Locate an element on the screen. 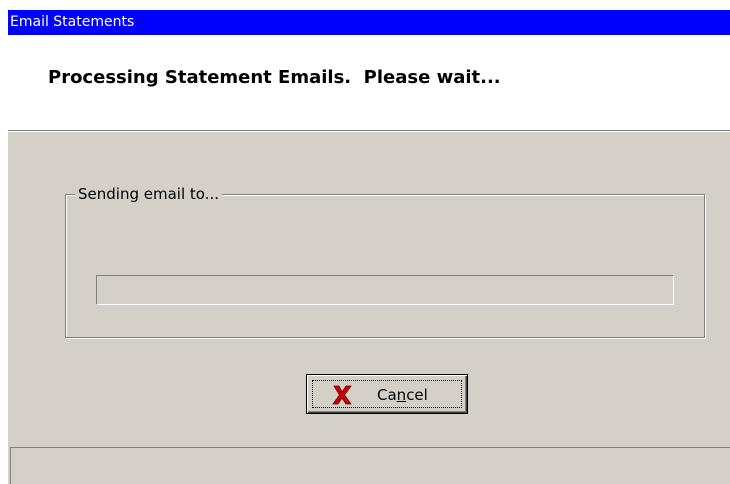  window-title: Email Statements is located at coordinates (72, 22).